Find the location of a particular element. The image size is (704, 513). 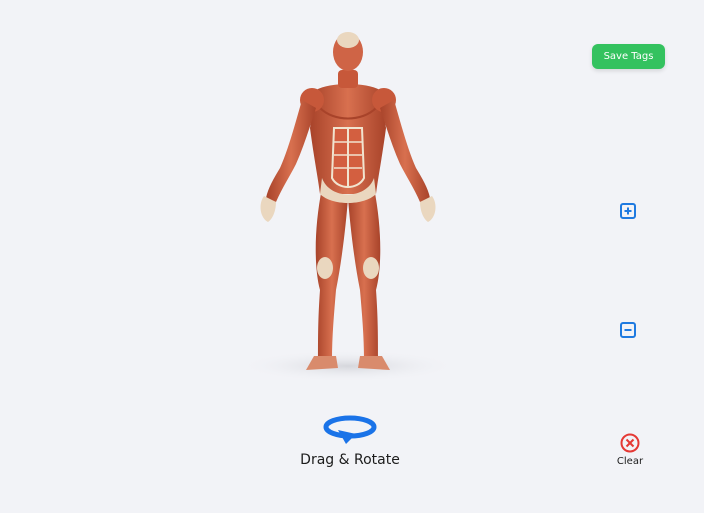

plus-square-icon is located at coordinates (628, 211).